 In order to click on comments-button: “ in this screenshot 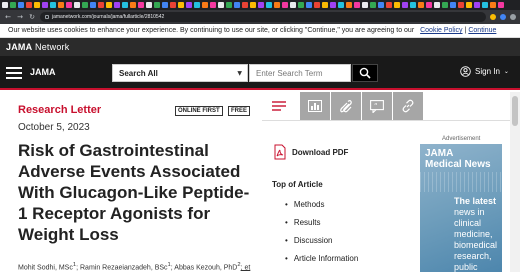, I will do `click(377, 106)`.